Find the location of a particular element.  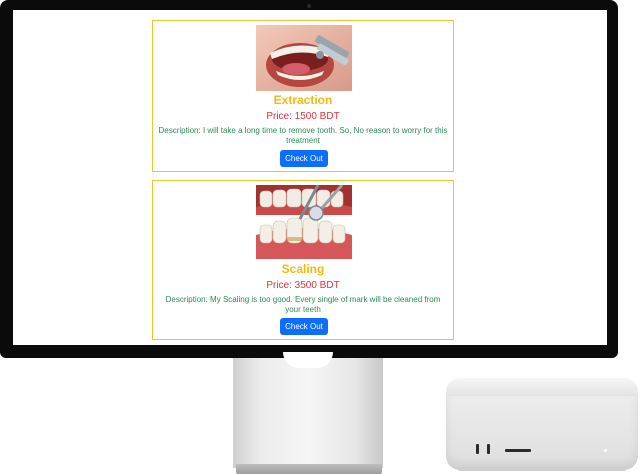

monitor-stand is located at coordinates (308, 413).